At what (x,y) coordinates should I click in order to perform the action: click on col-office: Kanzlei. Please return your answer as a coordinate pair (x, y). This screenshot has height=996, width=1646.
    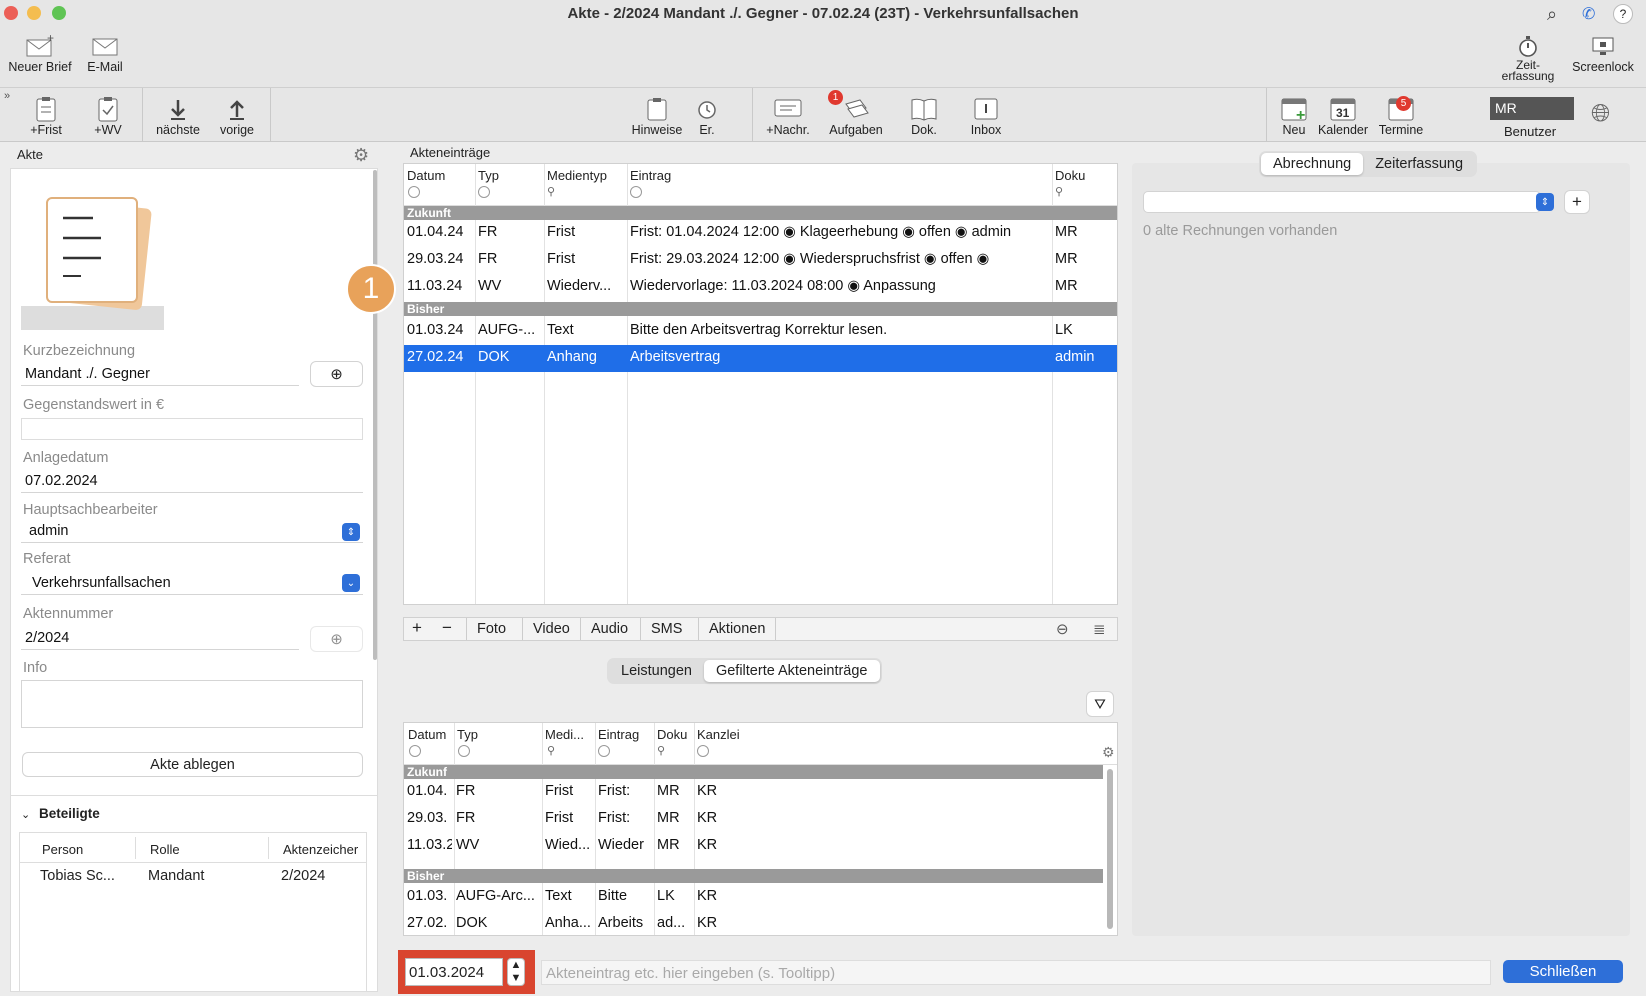
    Looking at the image, I should click on (718, 734).